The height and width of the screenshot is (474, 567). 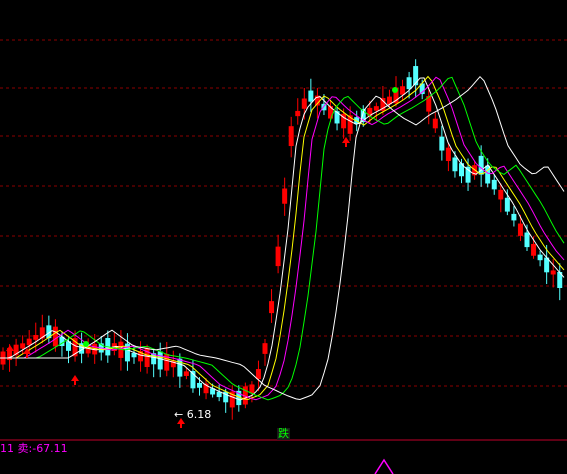 What do you see at coordinates (50, 448) in the screenshot?
I see `sell-value: -67.11` at bounding box center [50, 448].